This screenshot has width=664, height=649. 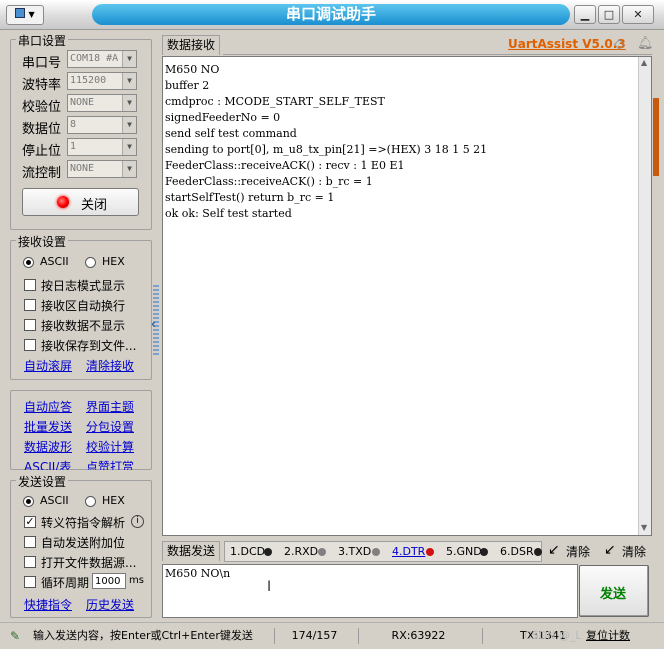 What do you see at coordinates (94, 58) in the screenshot?
I see `serial-row-value: COM18 #A` at bounding box center [94, 58].